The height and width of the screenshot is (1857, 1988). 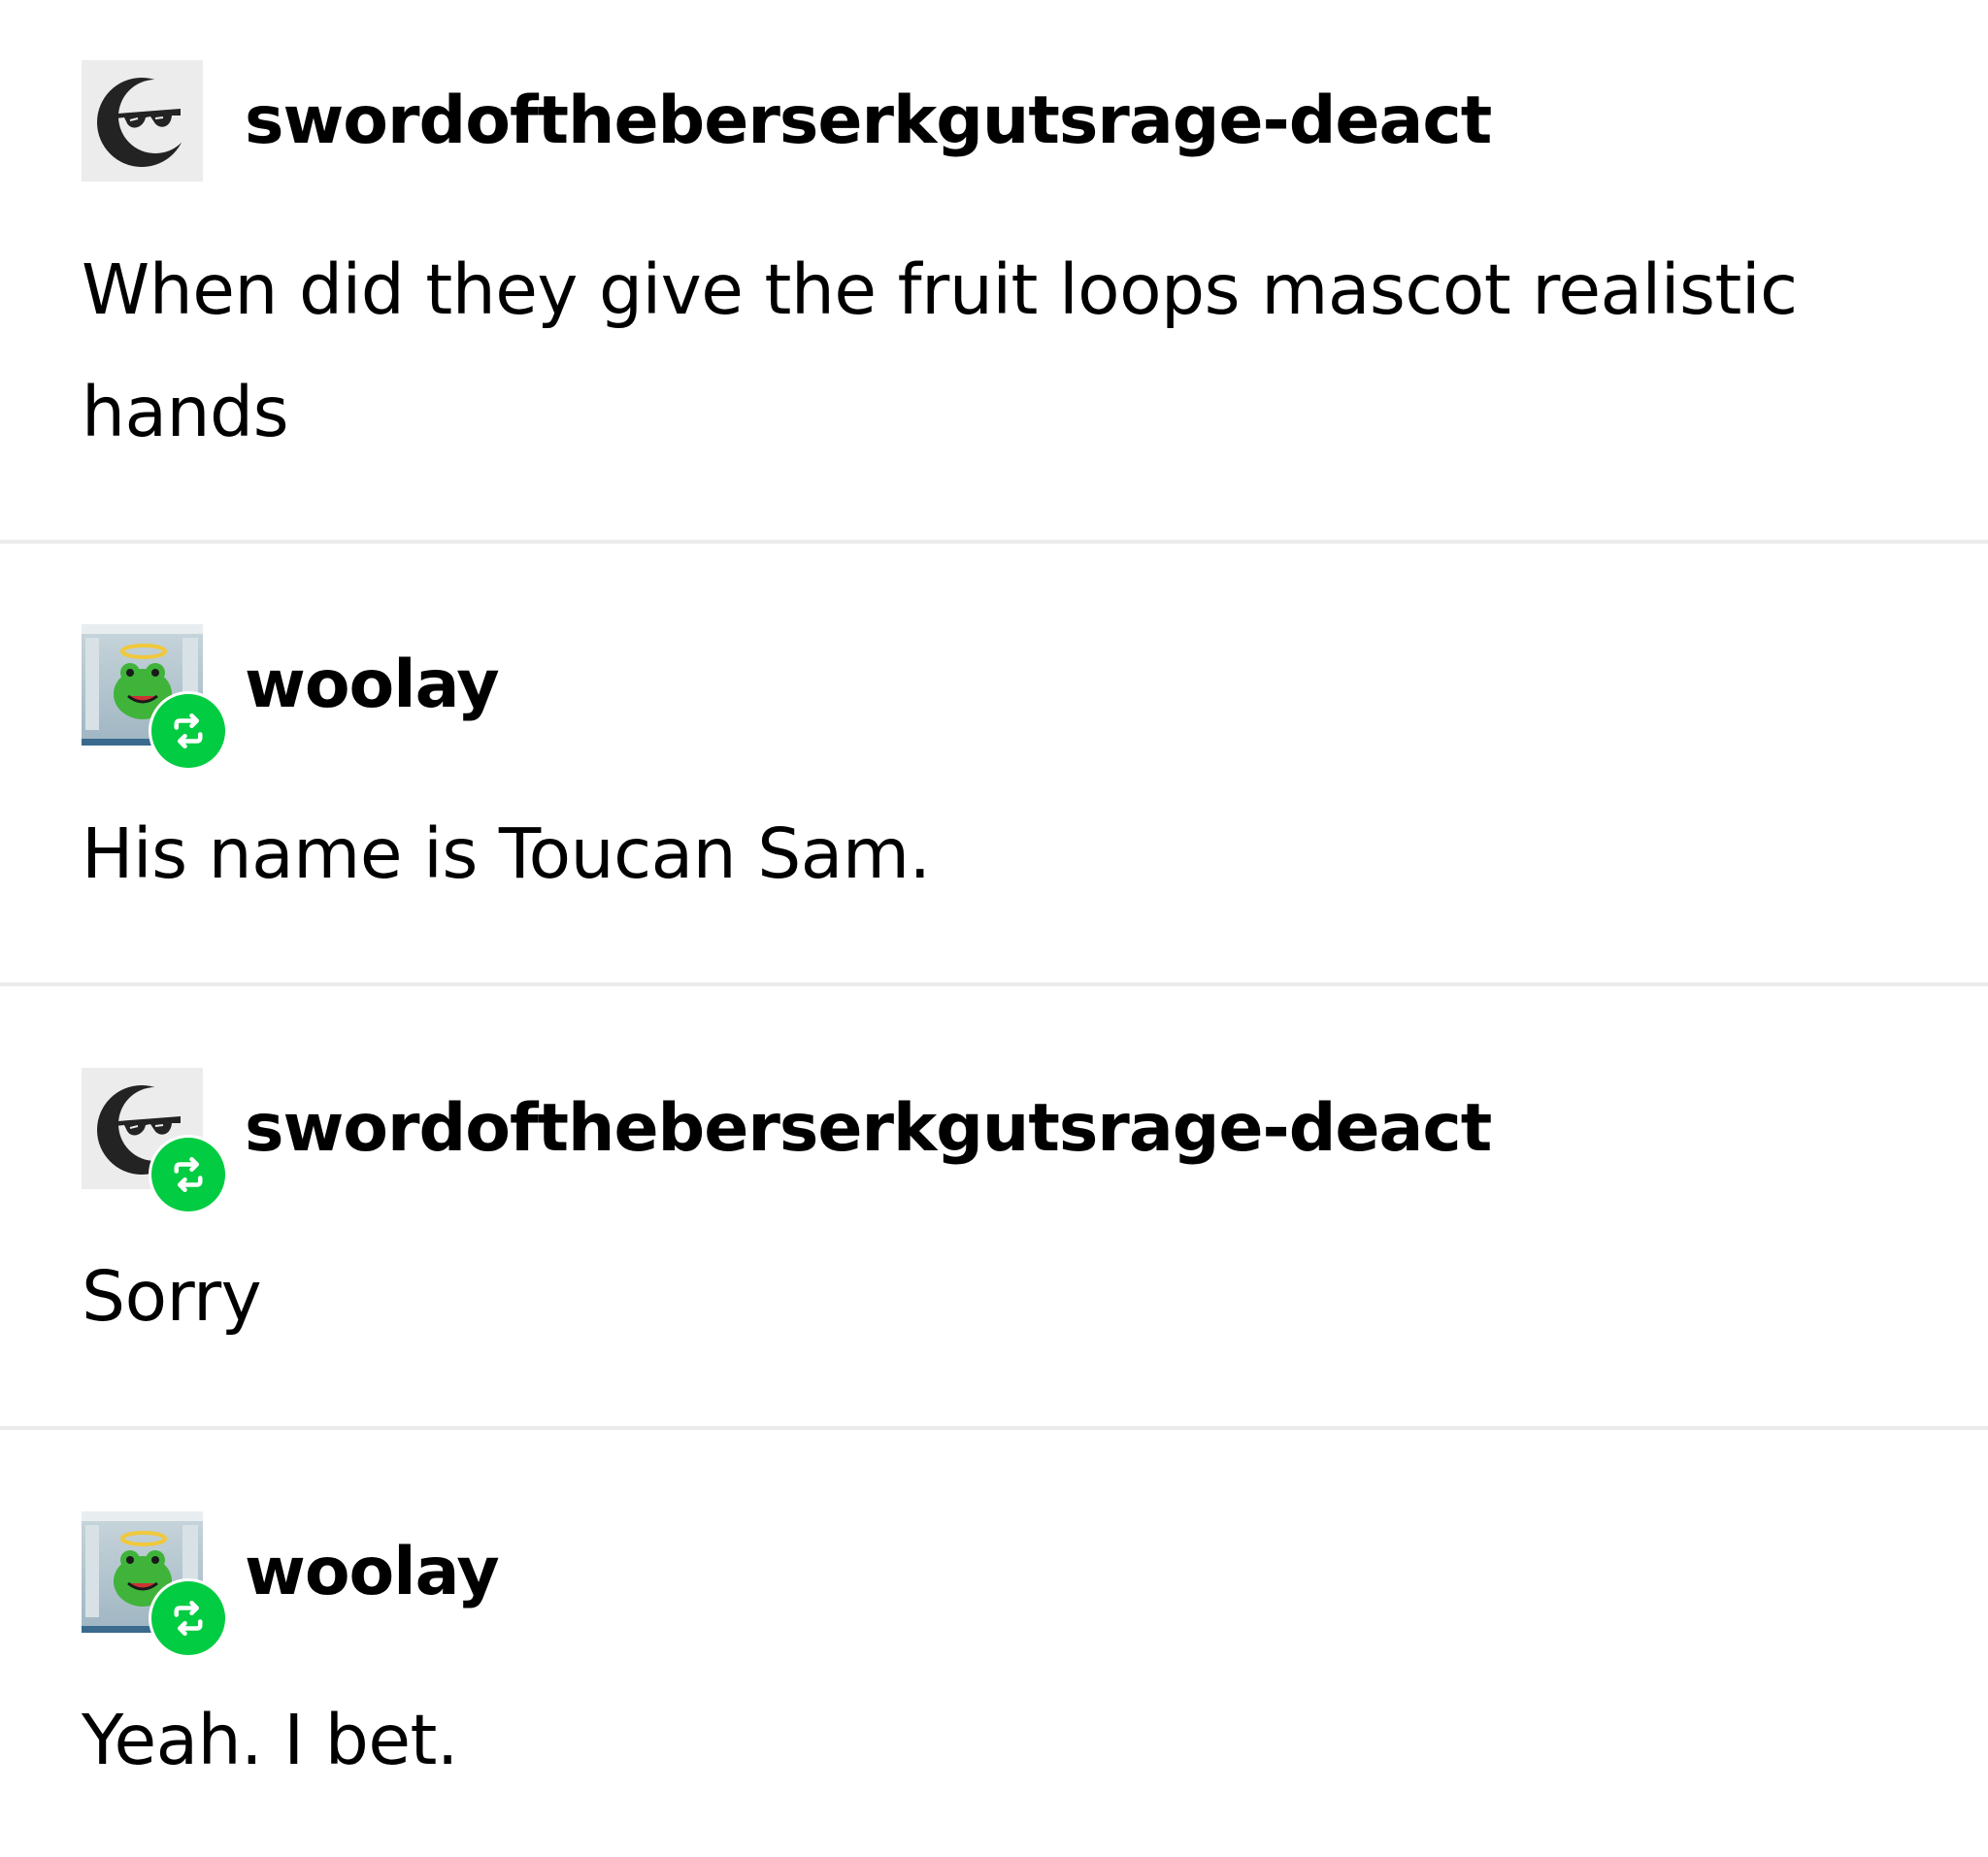 What do you see at coordinates (270, 1740) in the screenshot?
I see `post-text: Yeah. I bet.` at bounding box center [270, 1740].